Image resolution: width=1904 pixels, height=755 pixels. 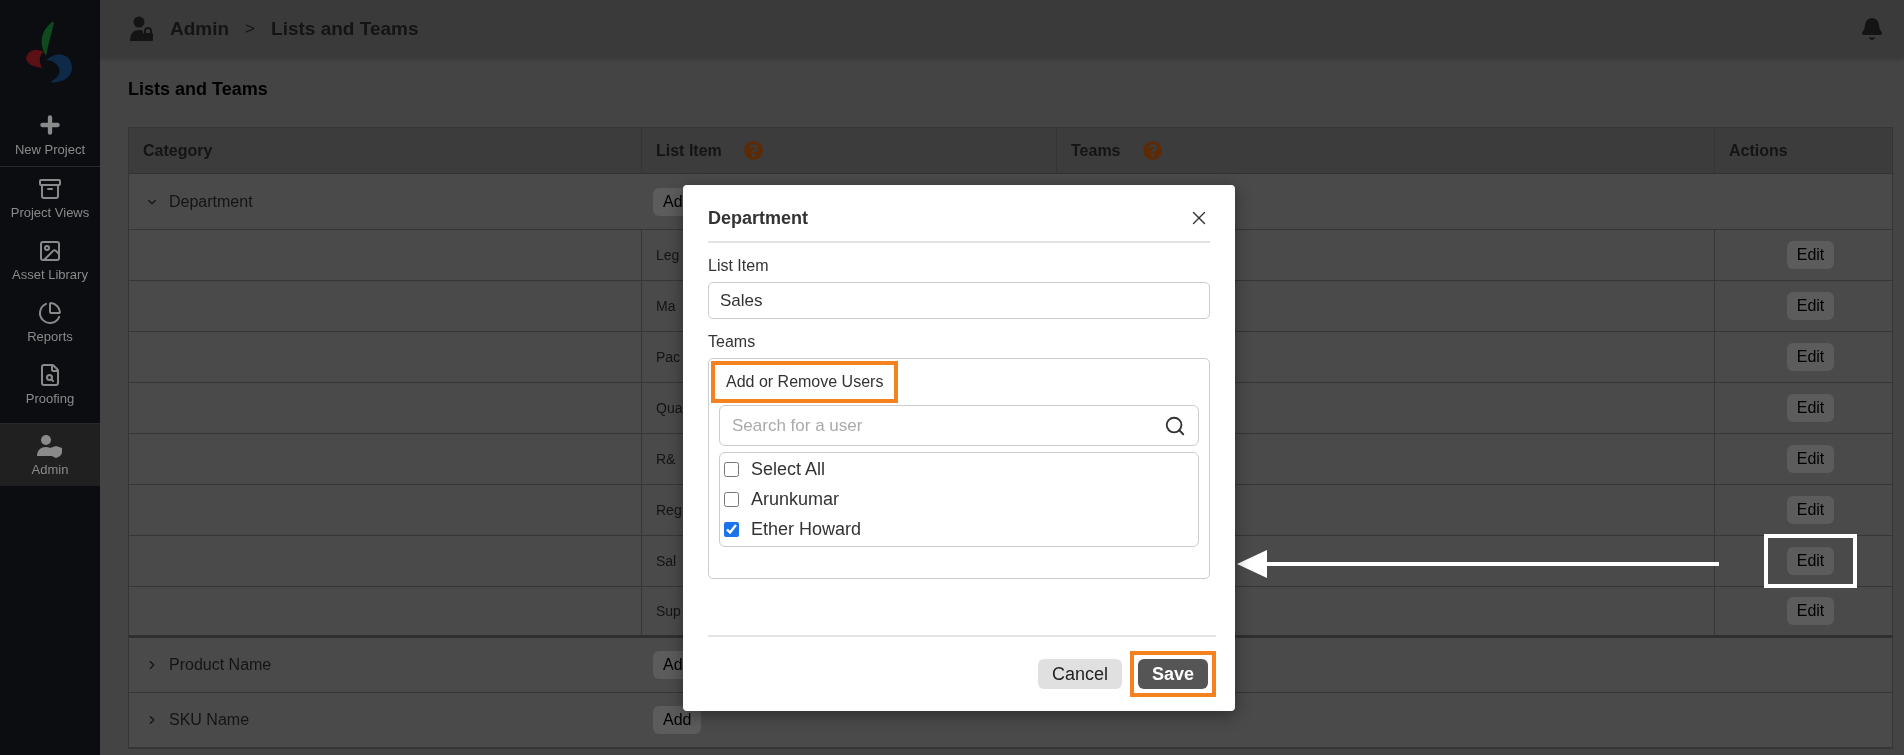 I want to click on sidebar-item: Proofing, so click(x=50, y=384).